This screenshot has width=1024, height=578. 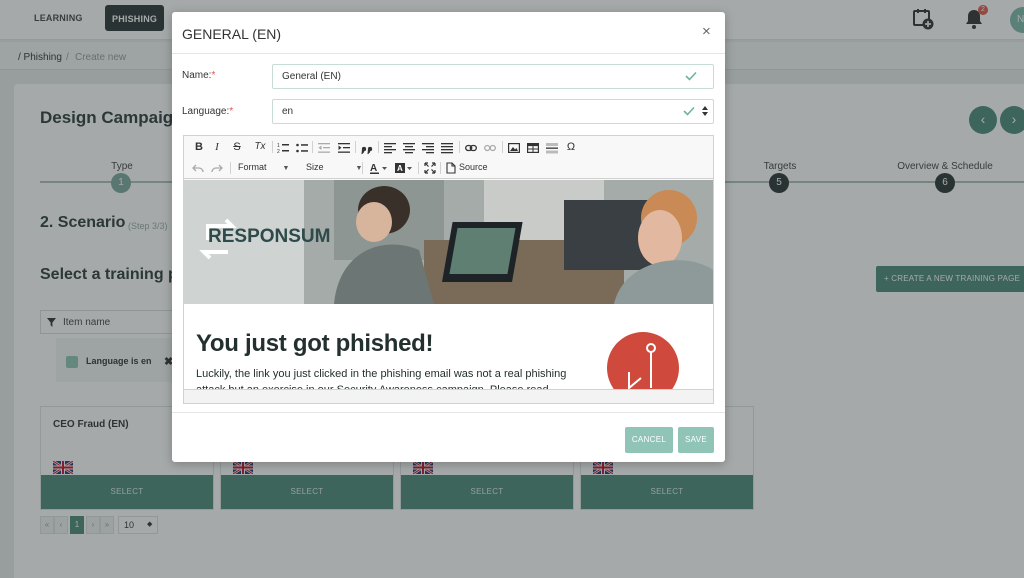 What do you see at coordinates (448, 242) in the screenshot?
I see `banner-image: RESPONSUM` at bounding box center [448, 242].